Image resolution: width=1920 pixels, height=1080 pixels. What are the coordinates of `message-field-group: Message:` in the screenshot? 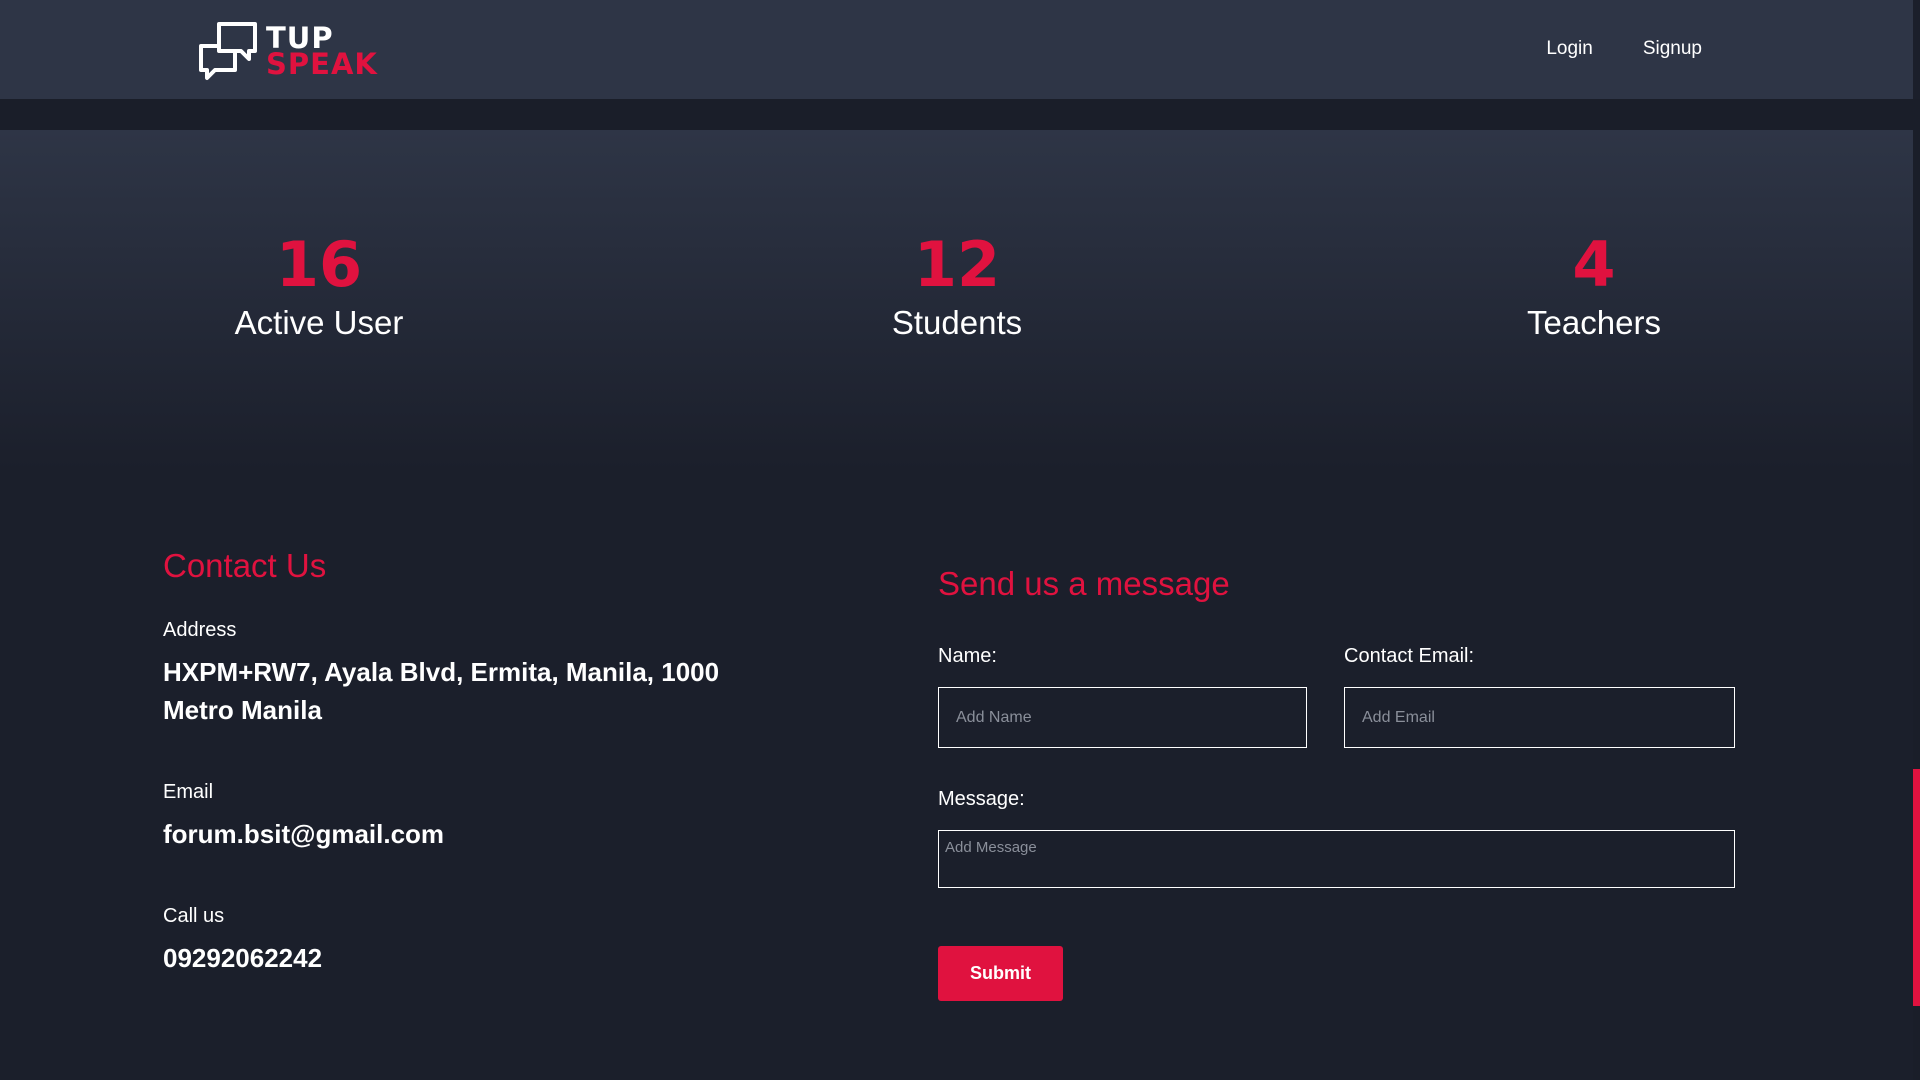 It's located at (1336, 839).